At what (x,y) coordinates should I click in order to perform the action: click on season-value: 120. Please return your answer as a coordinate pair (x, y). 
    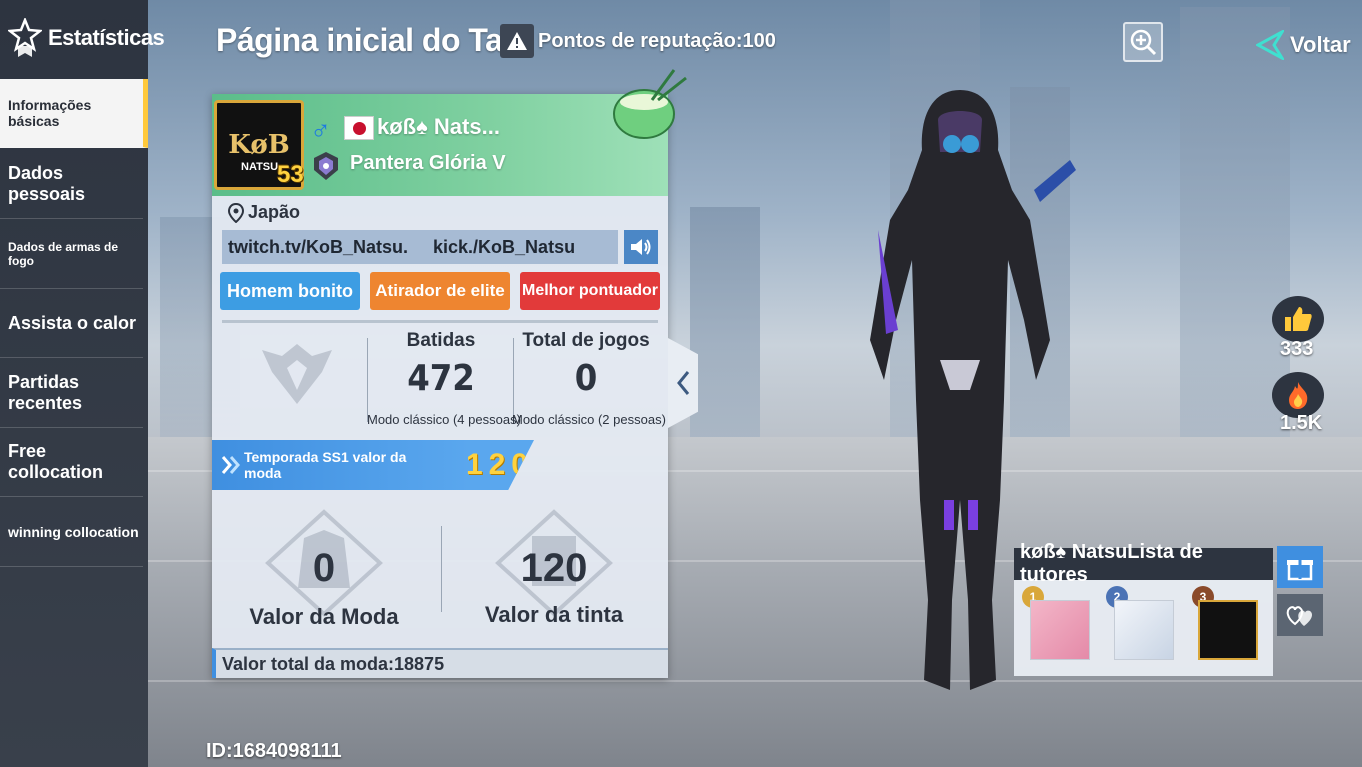
    Looking at the image, I should click on (499, 464).